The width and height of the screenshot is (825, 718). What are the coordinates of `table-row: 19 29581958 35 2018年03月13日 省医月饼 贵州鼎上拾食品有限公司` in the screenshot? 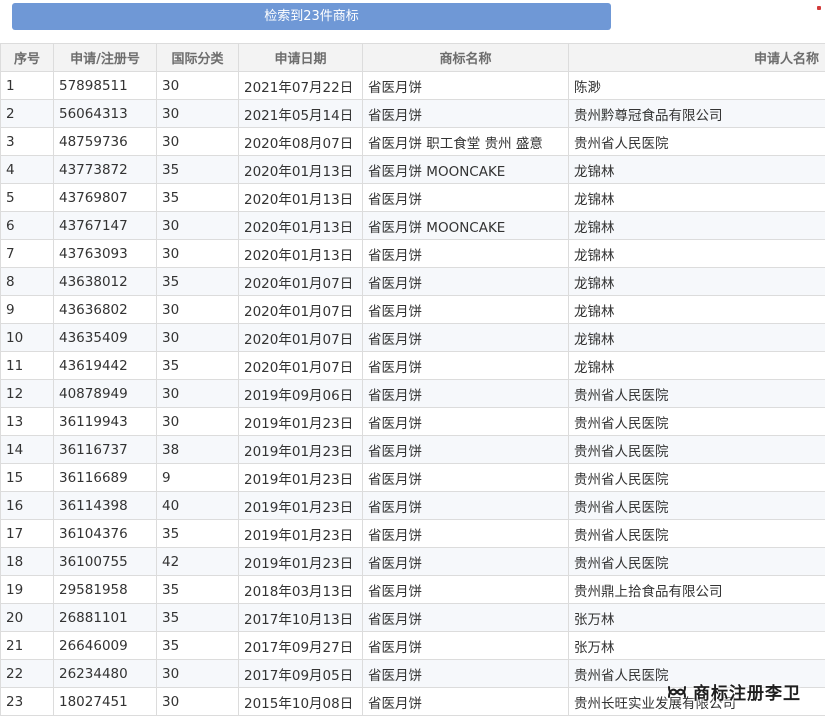 It's located at (412, 589).